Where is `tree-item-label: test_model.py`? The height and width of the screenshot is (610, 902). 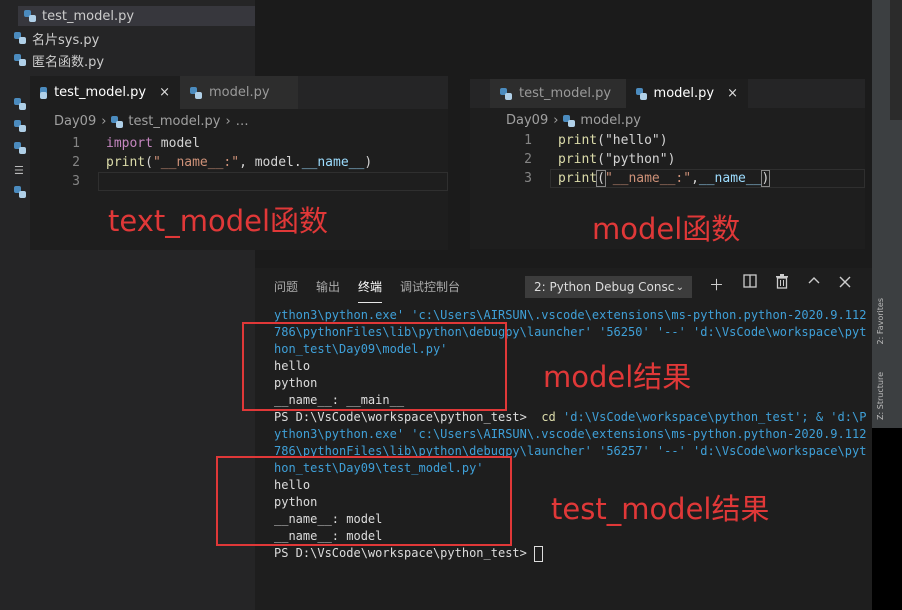 tree-item-label: test_model.py is located at coordinates (88, 16).